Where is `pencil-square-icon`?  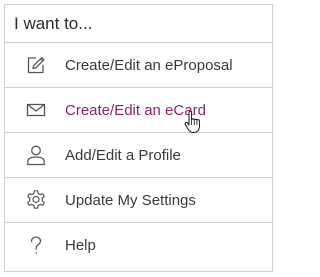
pencil-square-icon is located at coordinates (36, 65).